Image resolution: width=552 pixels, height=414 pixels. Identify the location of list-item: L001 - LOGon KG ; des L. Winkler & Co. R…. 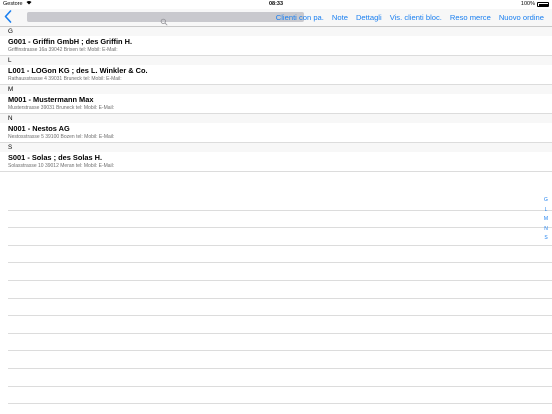
(276, 75).